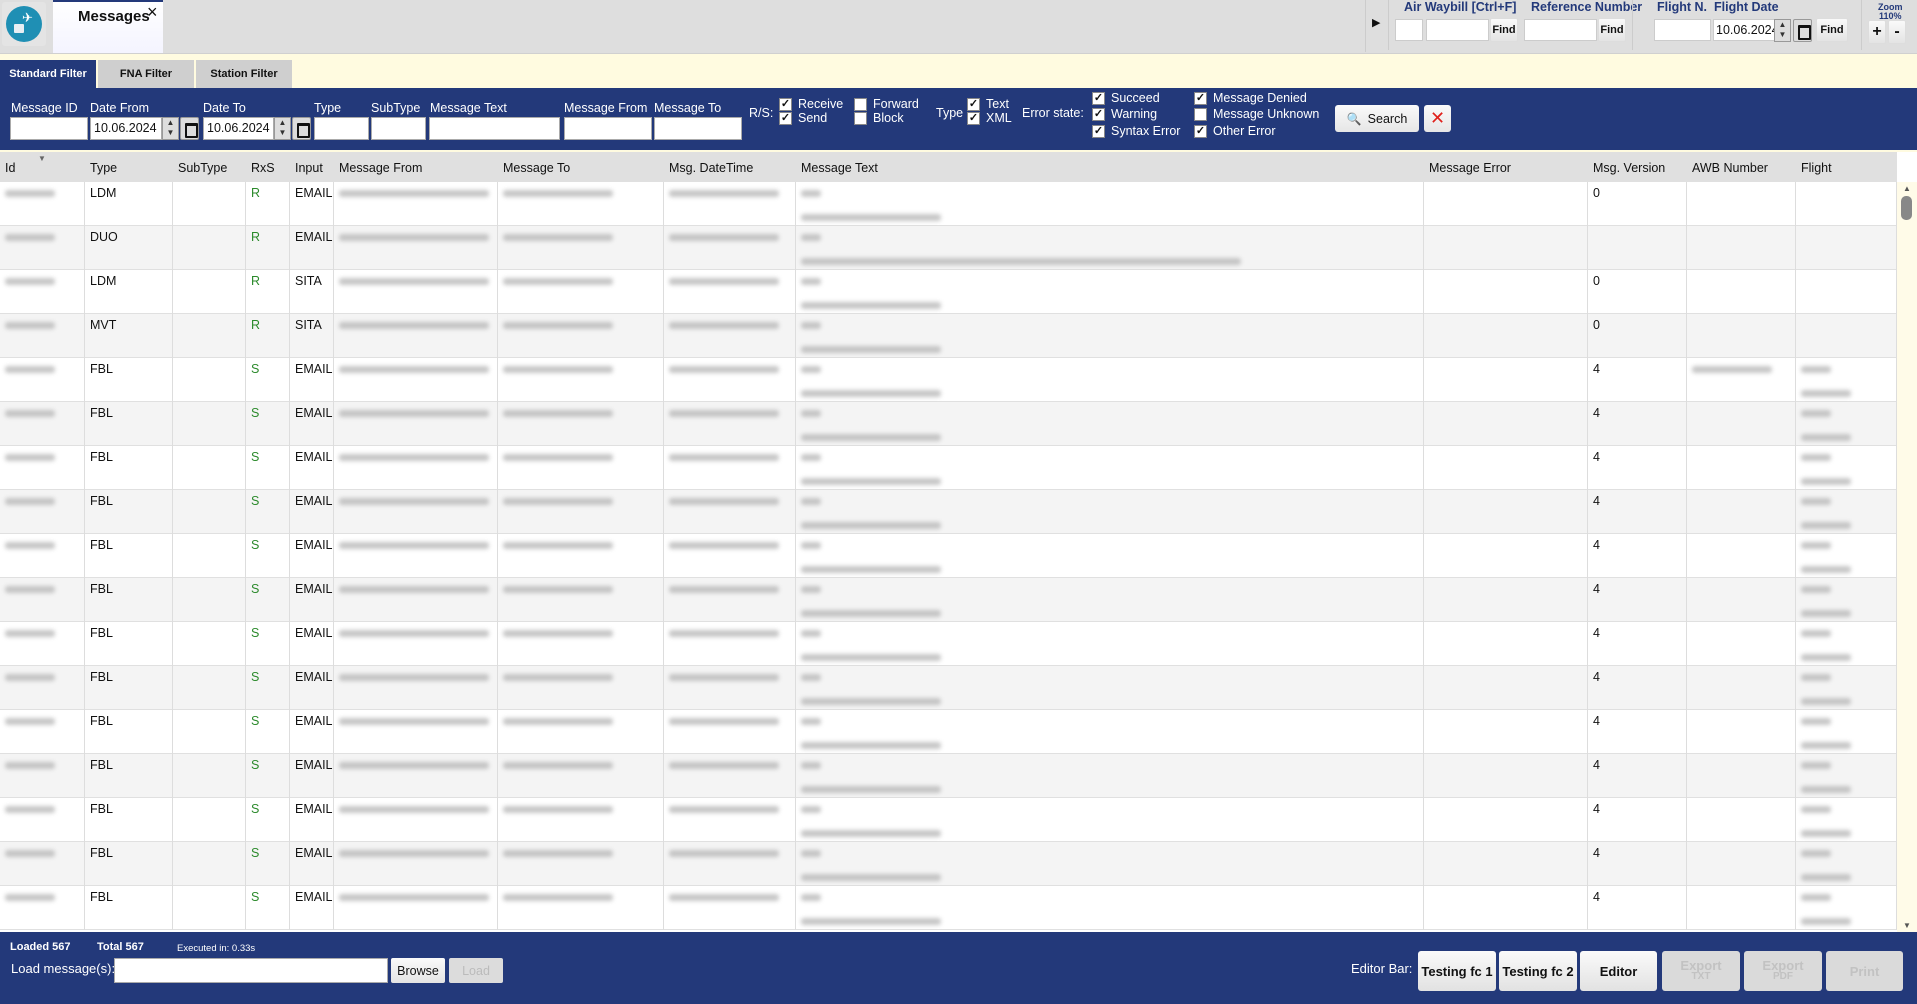 Image resolution: width=1917 pixels, height=1004 pixels. Describe the element at coordinates (1136, 131) in the screenshot. I see `syntax-error-checkbox: ✓ Syntax Error` at that location.